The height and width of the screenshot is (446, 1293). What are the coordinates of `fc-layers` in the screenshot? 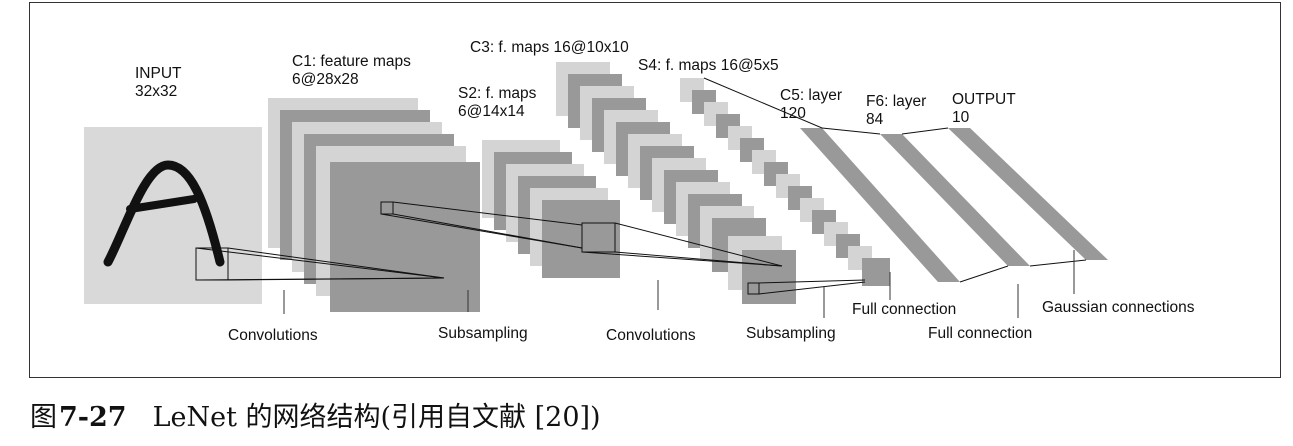 It's located at (954, 205).